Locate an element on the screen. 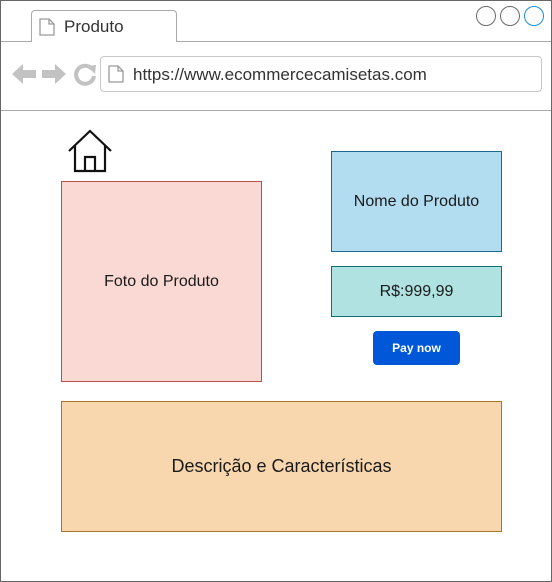 The image size is (552, 582). product-name-box: Nome do Produto is located at coordinates (416, 201).